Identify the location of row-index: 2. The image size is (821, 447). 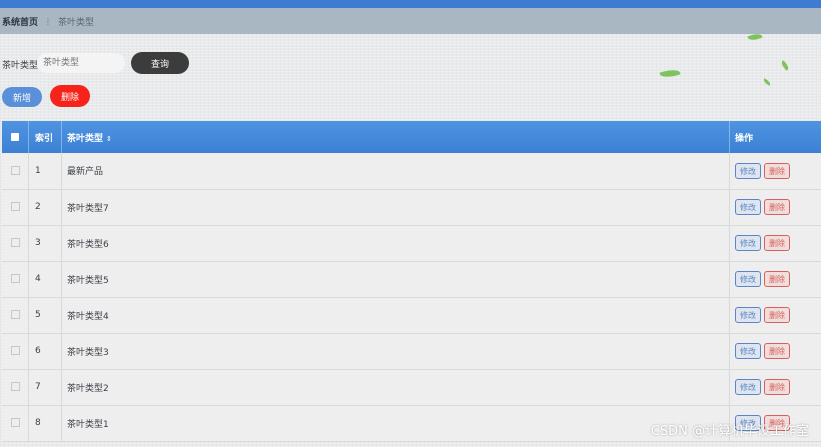
(45, 207).